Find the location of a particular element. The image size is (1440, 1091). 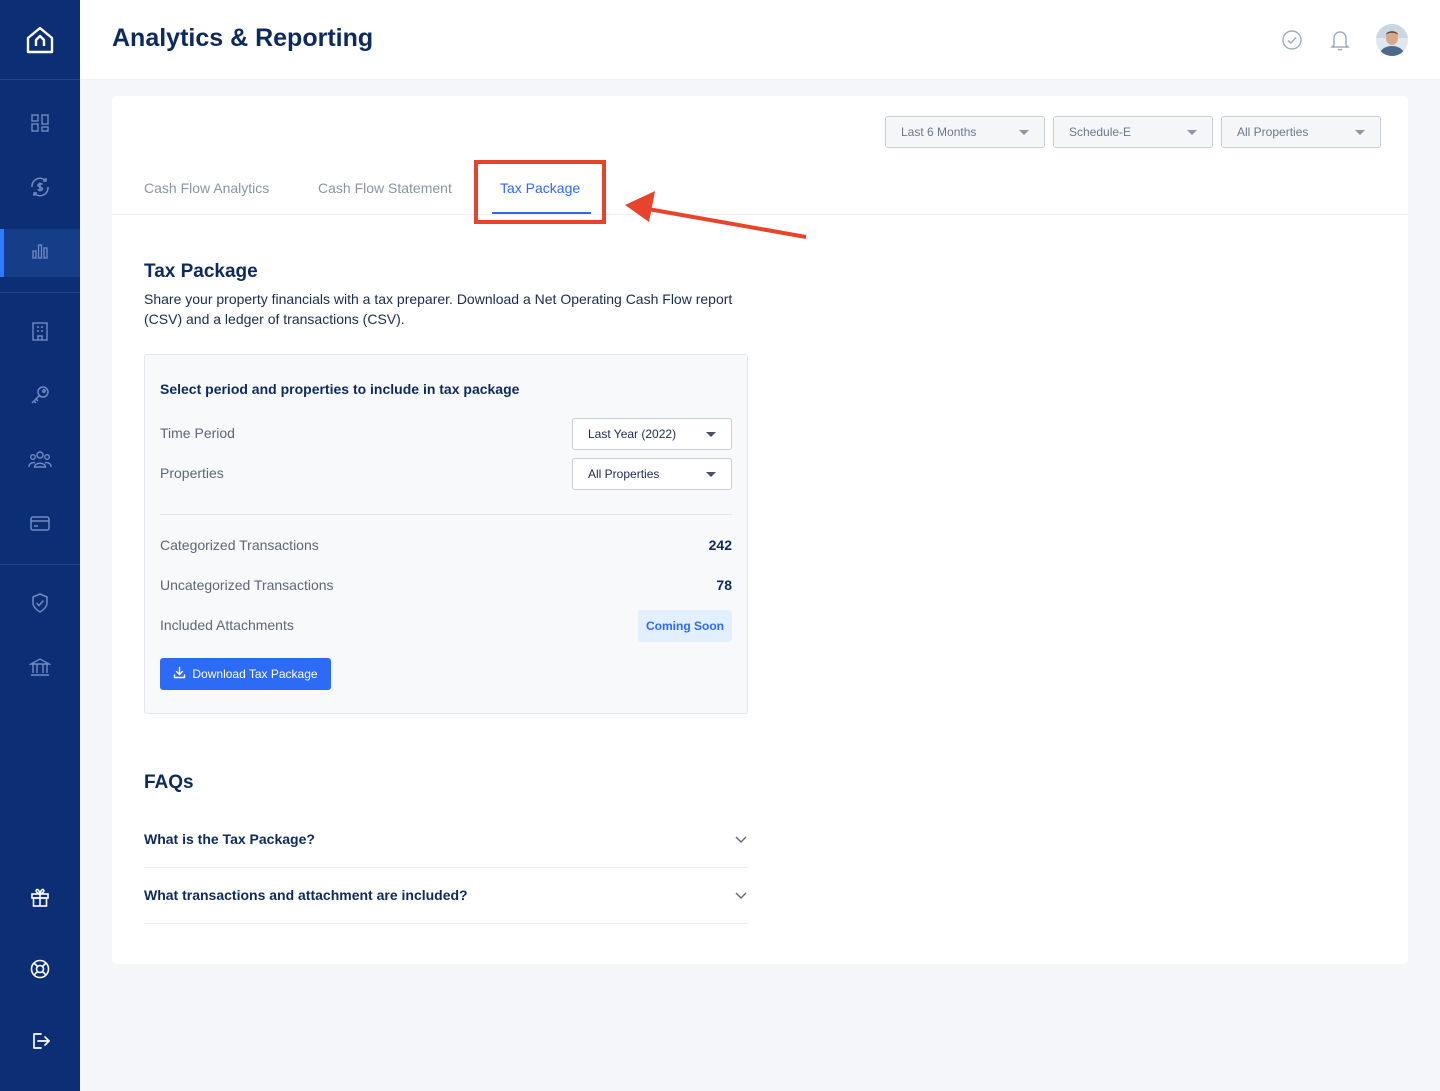

key-icon is located at coordinates (40, 397).